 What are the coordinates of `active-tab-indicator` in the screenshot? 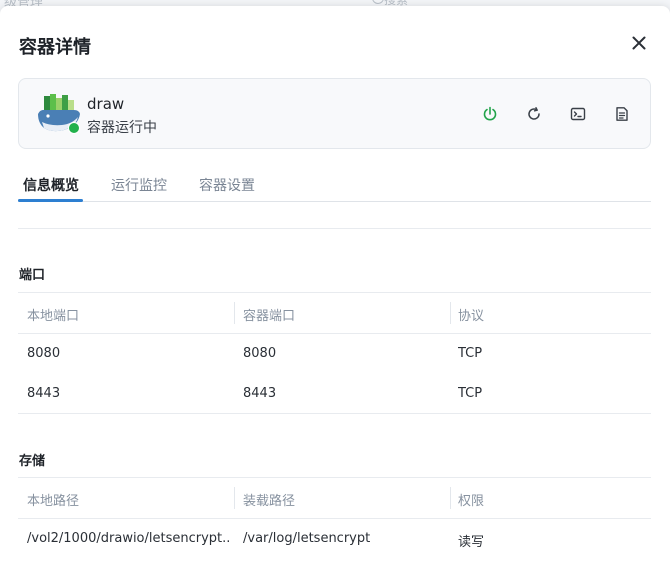 It's located at (50, 200).